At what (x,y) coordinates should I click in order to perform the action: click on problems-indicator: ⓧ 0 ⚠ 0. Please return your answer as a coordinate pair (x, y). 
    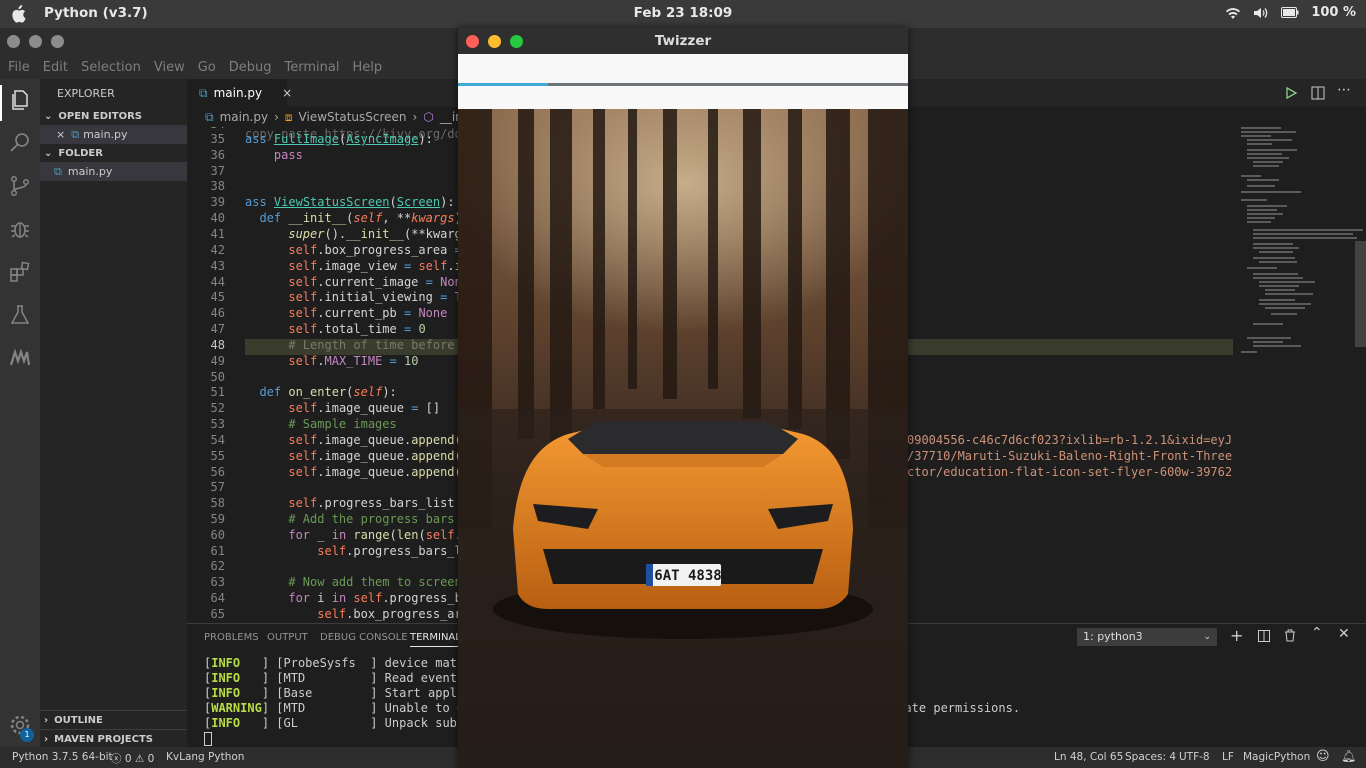
    Looking at the image, I should click on (132, 758).